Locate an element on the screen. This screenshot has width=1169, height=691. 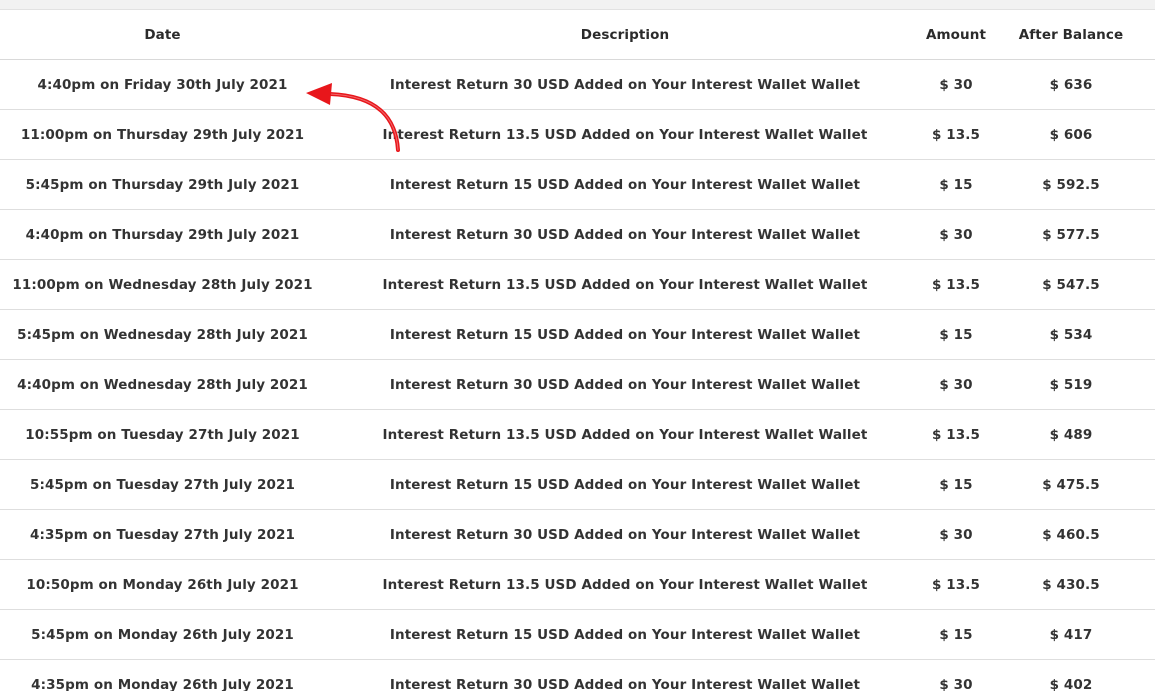
cell-after-balance: $ 430.5 is located at coordinates (1071, 584).